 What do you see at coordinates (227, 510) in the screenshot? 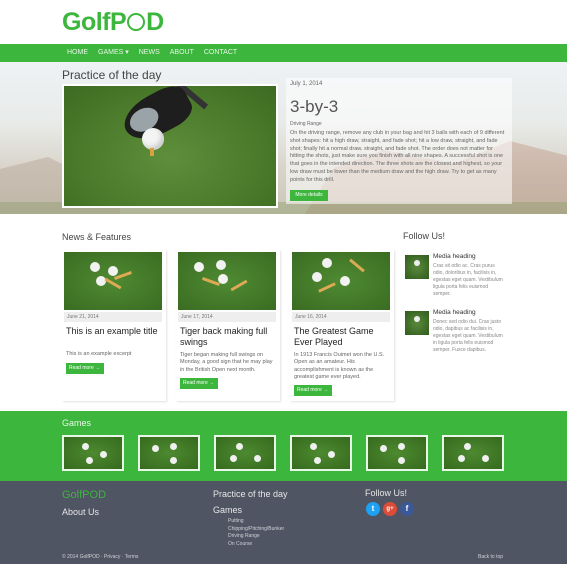
I see `footer-games-link: Games` at bounding box center [227, 510].